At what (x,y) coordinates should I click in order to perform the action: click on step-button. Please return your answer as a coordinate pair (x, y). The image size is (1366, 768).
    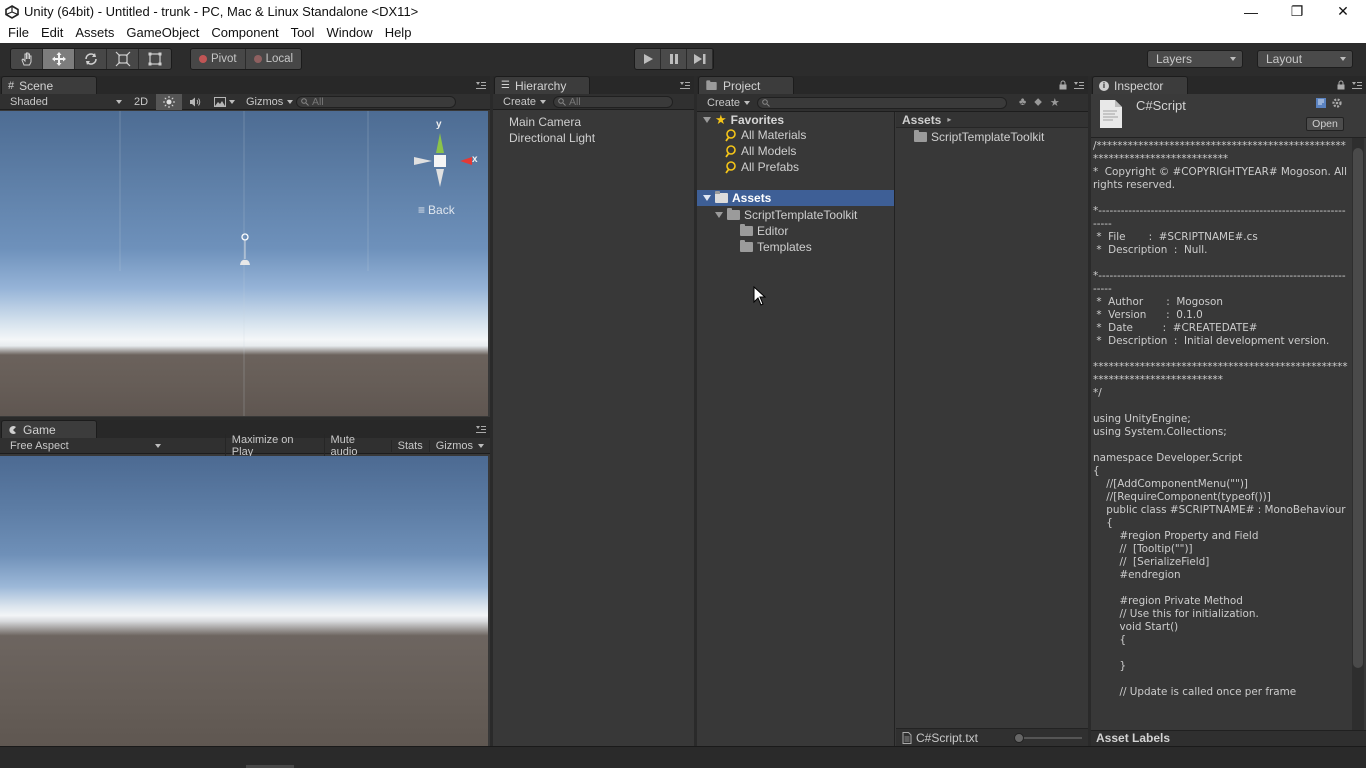
    Looking at the image, I should click on (700, 59).